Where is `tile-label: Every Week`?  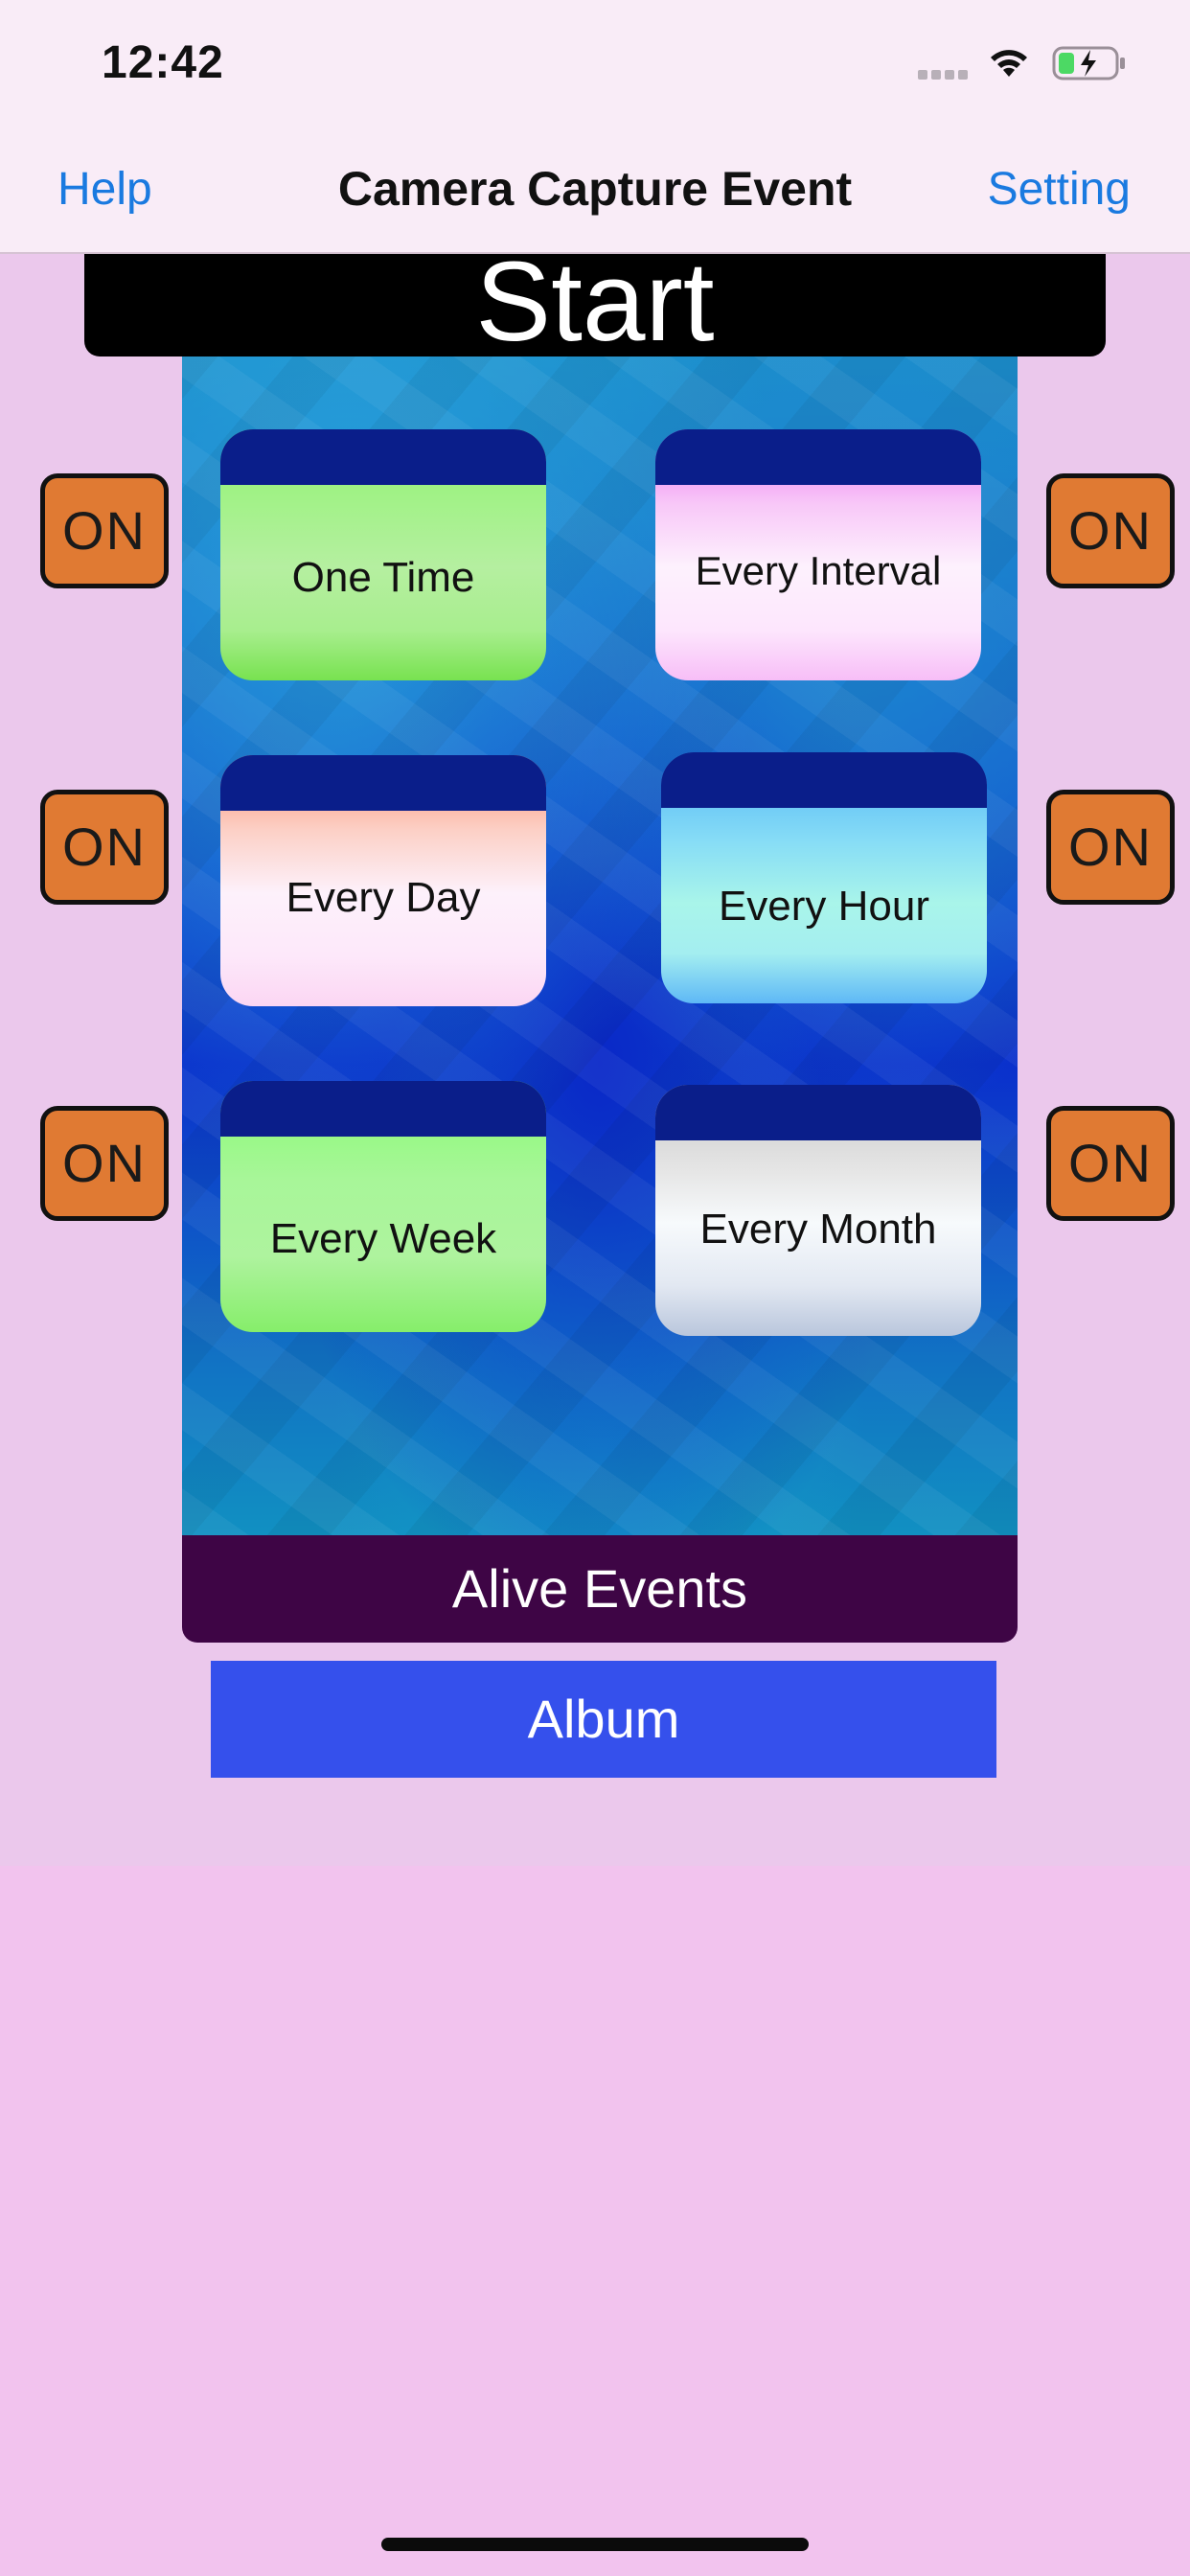 tile-label: Every Week is located at coordinates (383, 1238).